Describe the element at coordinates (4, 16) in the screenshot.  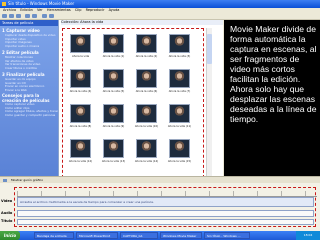
I see `new-project-icon` at that location.